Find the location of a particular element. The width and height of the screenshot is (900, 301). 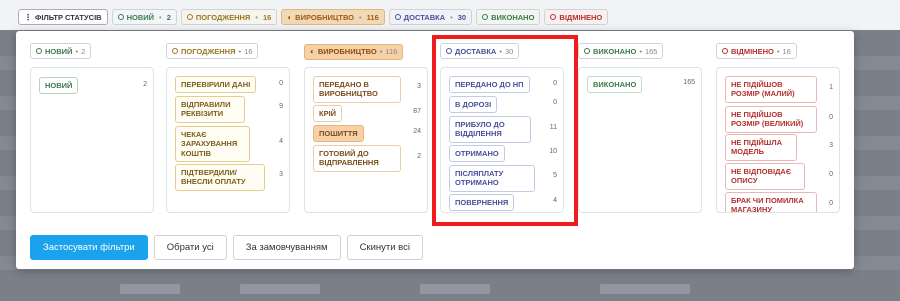

delivery-highlight-frame is located at coordinates (505, 130).